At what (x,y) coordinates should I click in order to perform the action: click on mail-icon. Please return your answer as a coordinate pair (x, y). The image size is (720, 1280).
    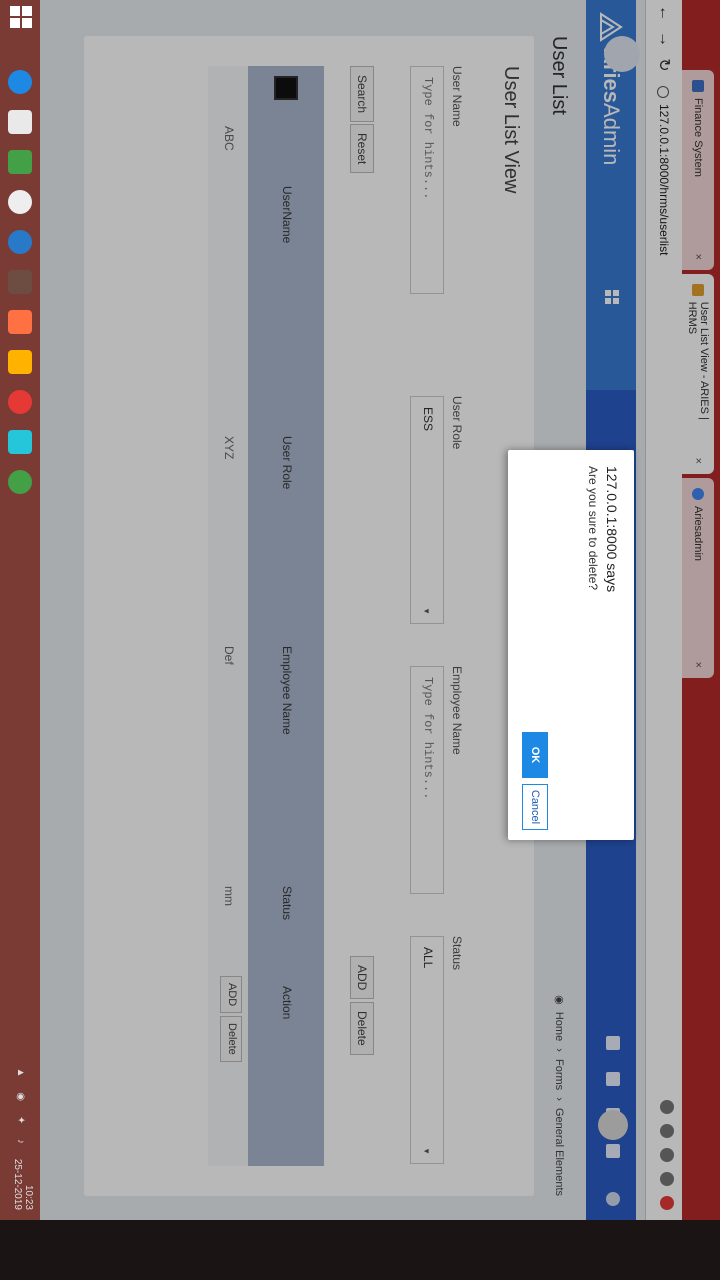
    Looking at the image, I should click on (613, 1079).